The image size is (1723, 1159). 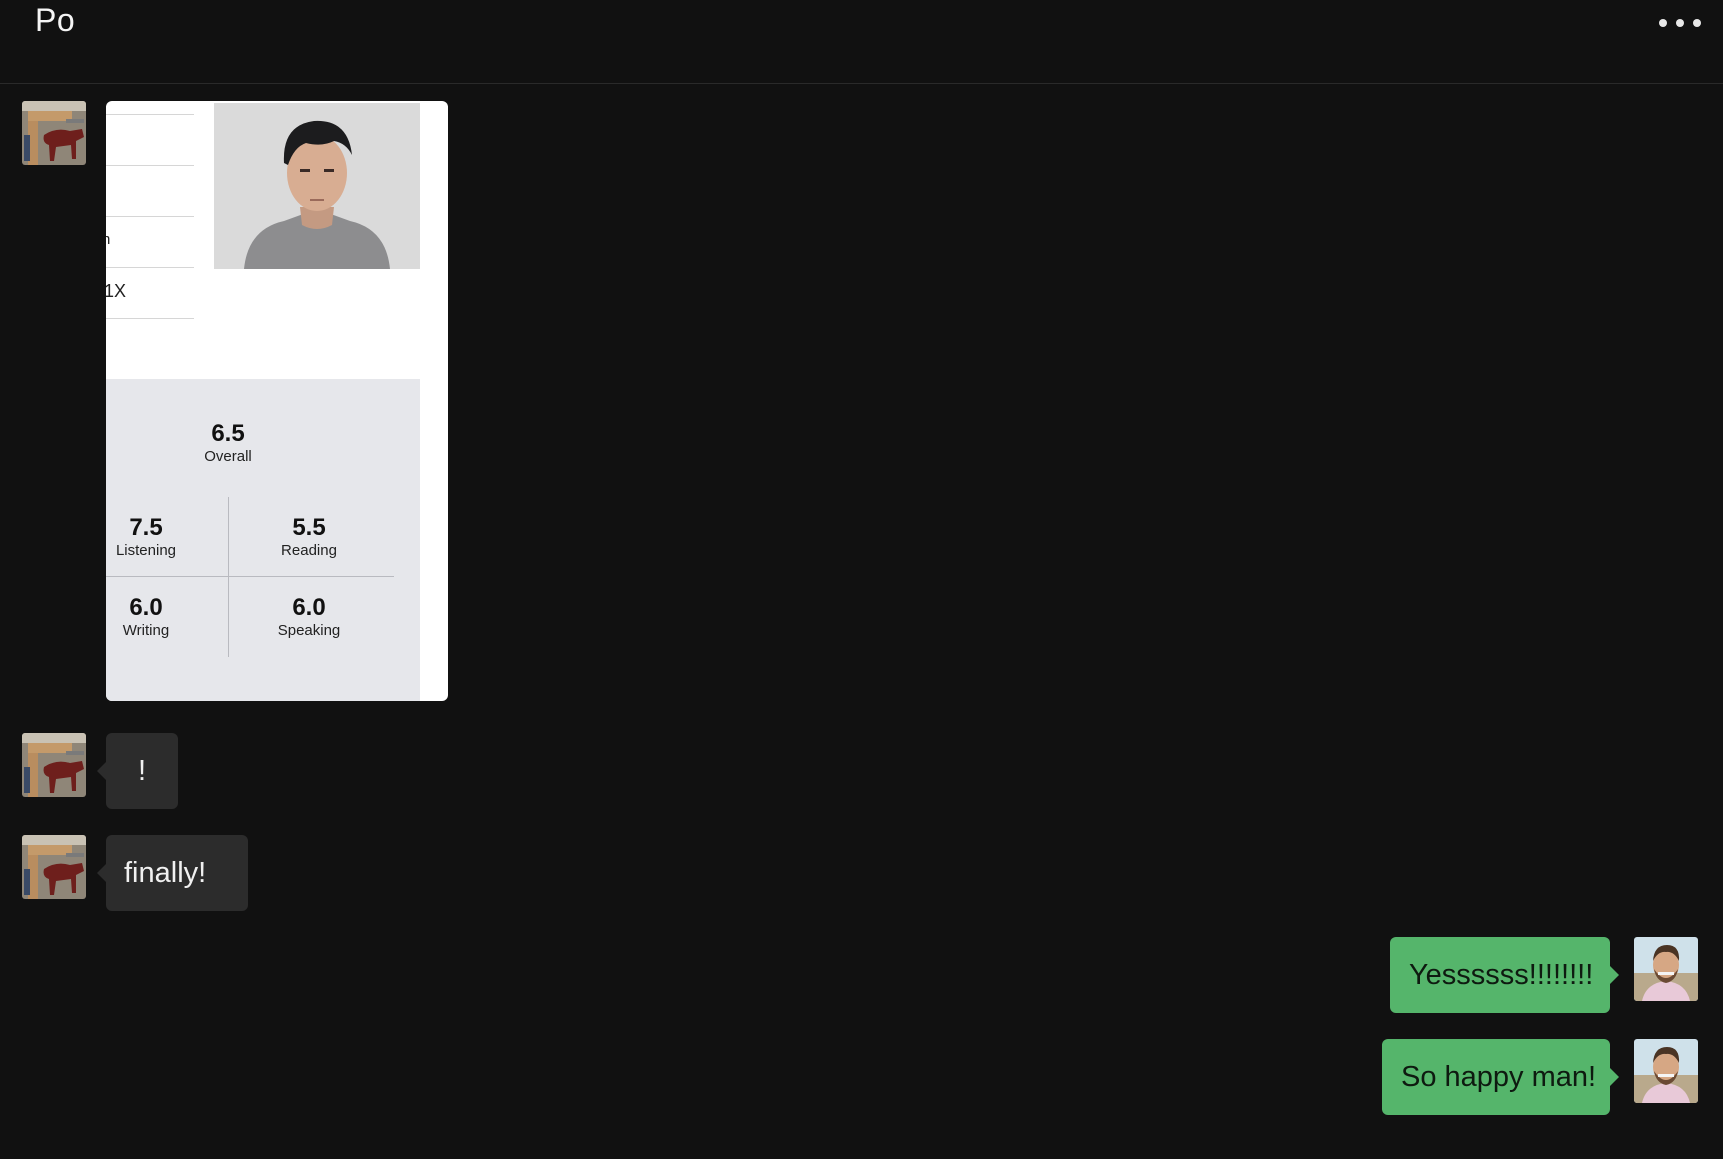 What do you see at coordinates (146, 527) in the screenshot?
I see `listening-score-value: 7.5` at bounding box center [146, 527].